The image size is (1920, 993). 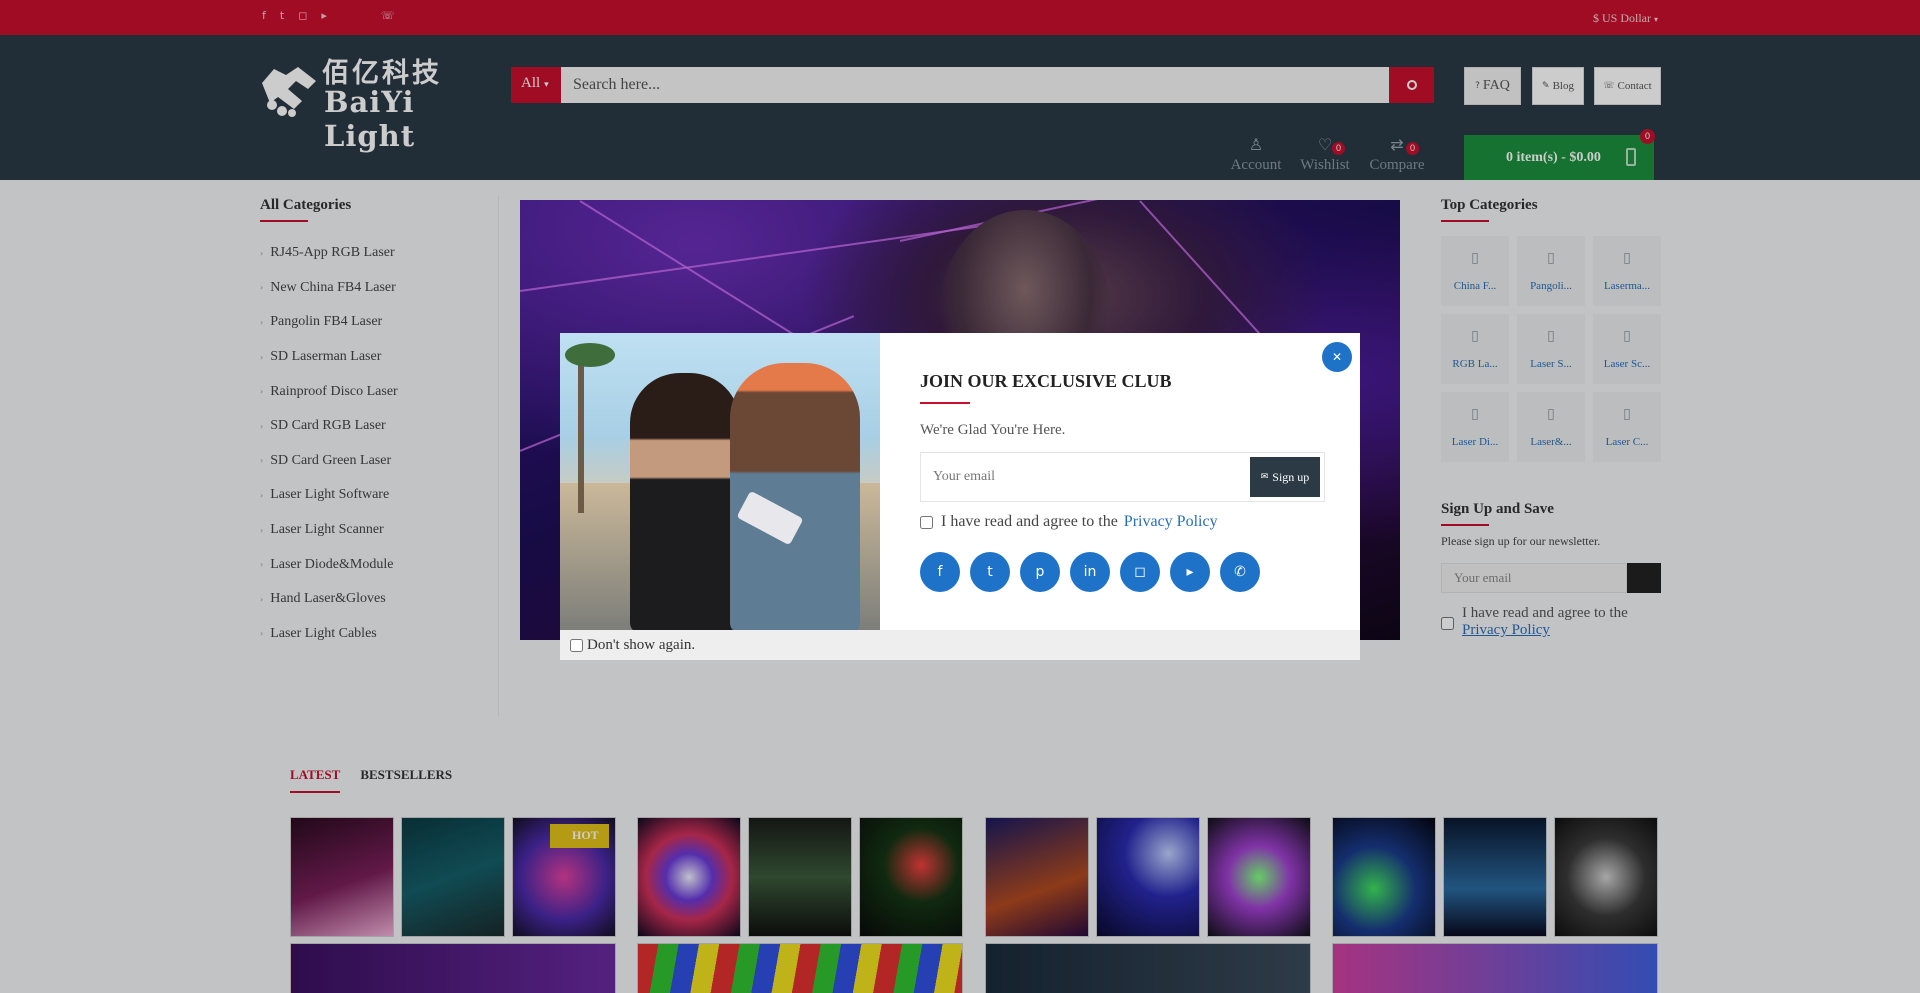 What do you see at coordinates (960, 645) in the screenshot?
I see `popup-footer: Don't show again.` at bounding box center [960, 645].